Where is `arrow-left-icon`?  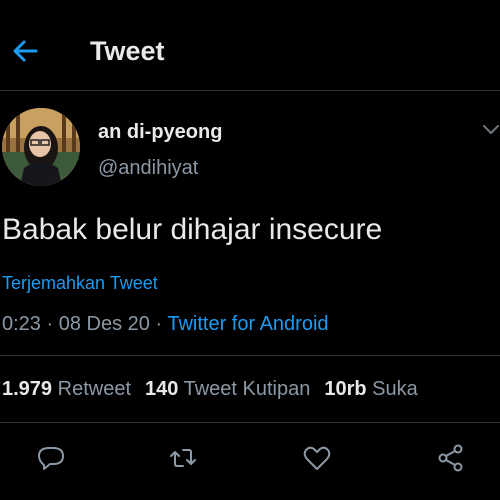 arrow-left-icon is located at coordinates (25, 51).